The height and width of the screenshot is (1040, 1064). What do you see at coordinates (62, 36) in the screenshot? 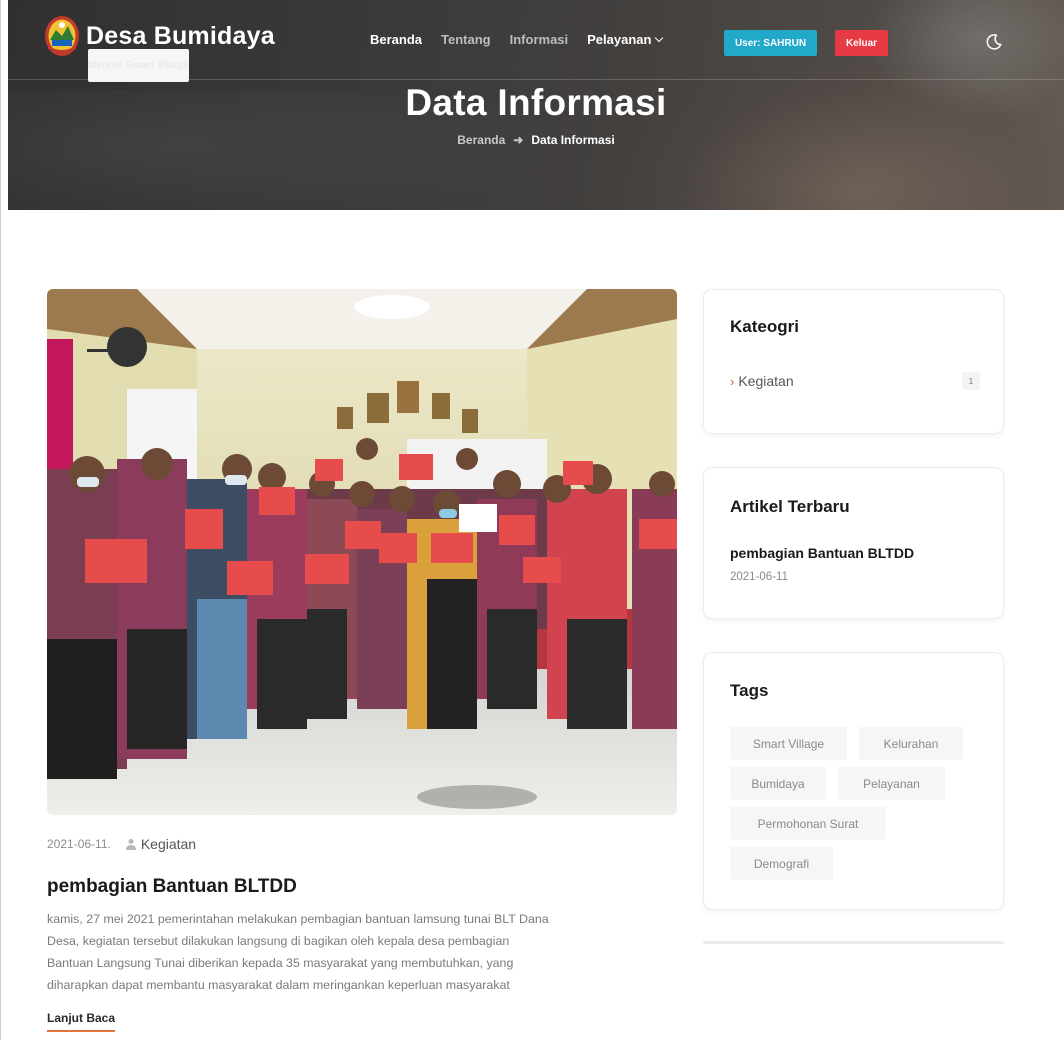
I see `village-logo-icon` at bounding box center [62, 36].